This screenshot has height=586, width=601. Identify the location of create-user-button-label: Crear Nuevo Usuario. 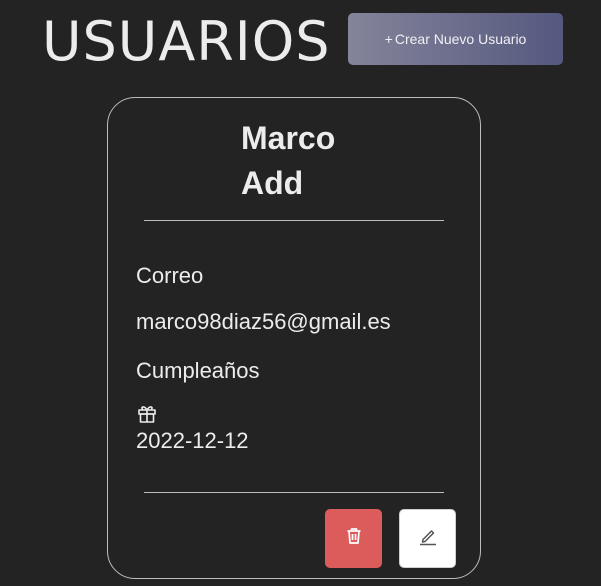
(460, 39).